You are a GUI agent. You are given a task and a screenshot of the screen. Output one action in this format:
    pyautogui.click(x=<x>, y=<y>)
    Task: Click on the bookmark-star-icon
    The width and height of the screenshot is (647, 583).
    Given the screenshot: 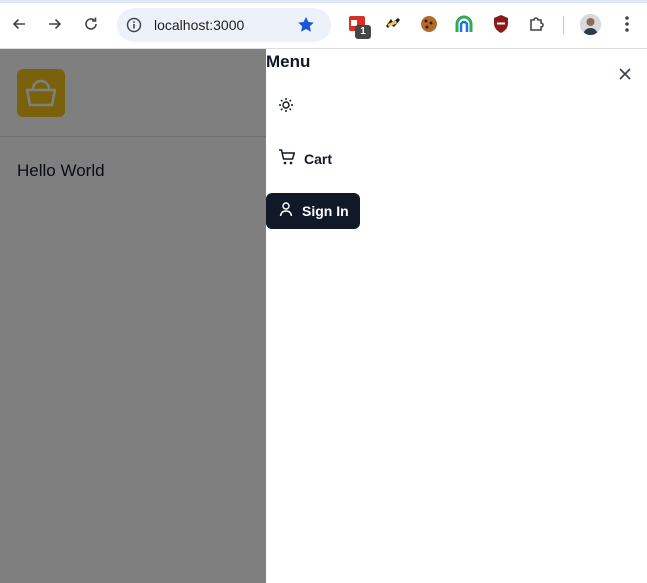 What is the action you would take?
    pyautogui.click(x=306, y=25)
    